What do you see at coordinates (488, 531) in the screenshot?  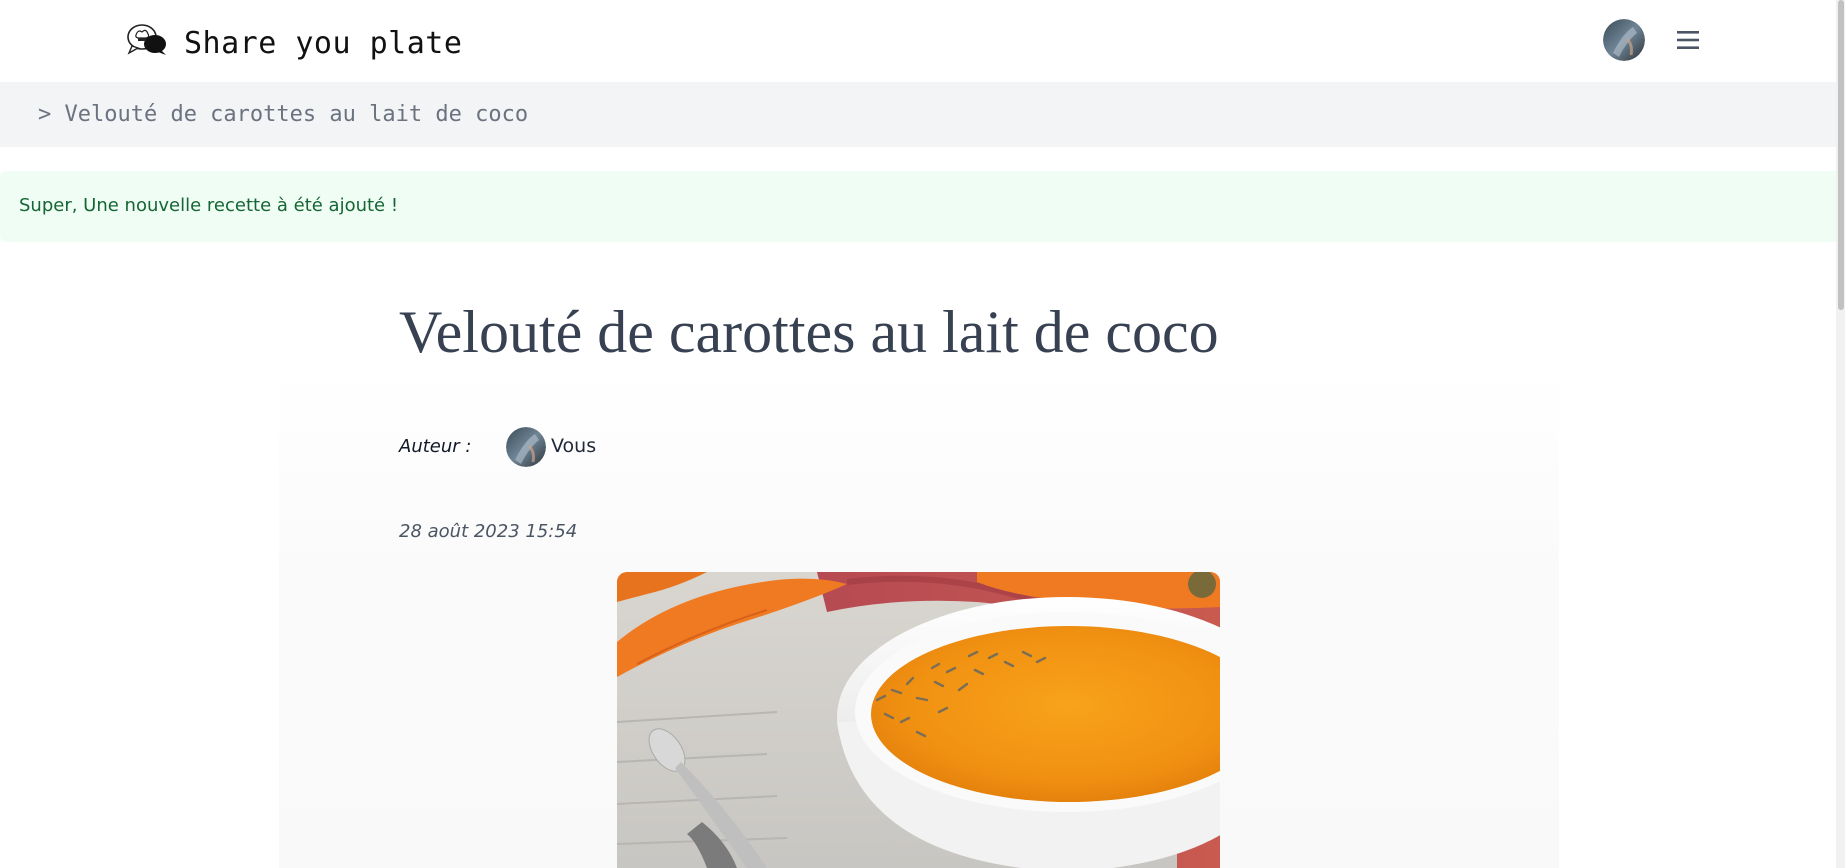 I see `recipe-date: 28 août 2023 15:54` at bounding box center [488, 531].